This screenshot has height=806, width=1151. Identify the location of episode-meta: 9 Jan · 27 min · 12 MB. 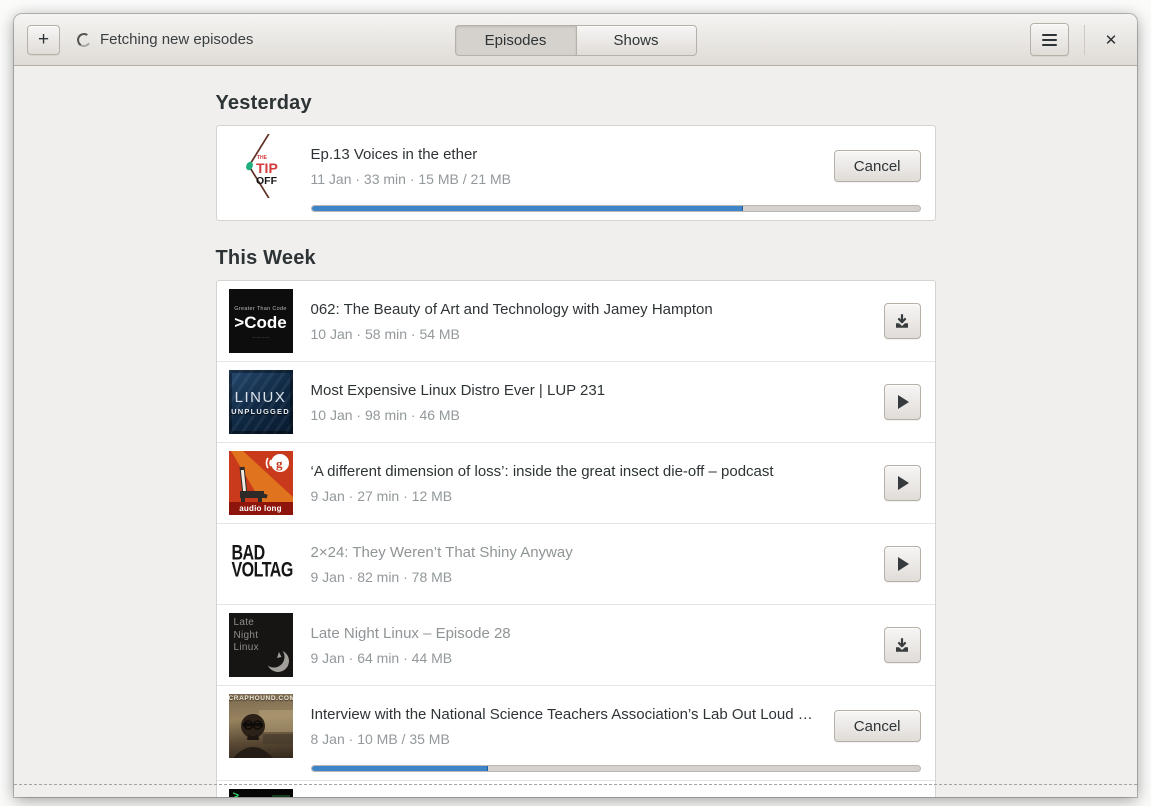
(381, 495).